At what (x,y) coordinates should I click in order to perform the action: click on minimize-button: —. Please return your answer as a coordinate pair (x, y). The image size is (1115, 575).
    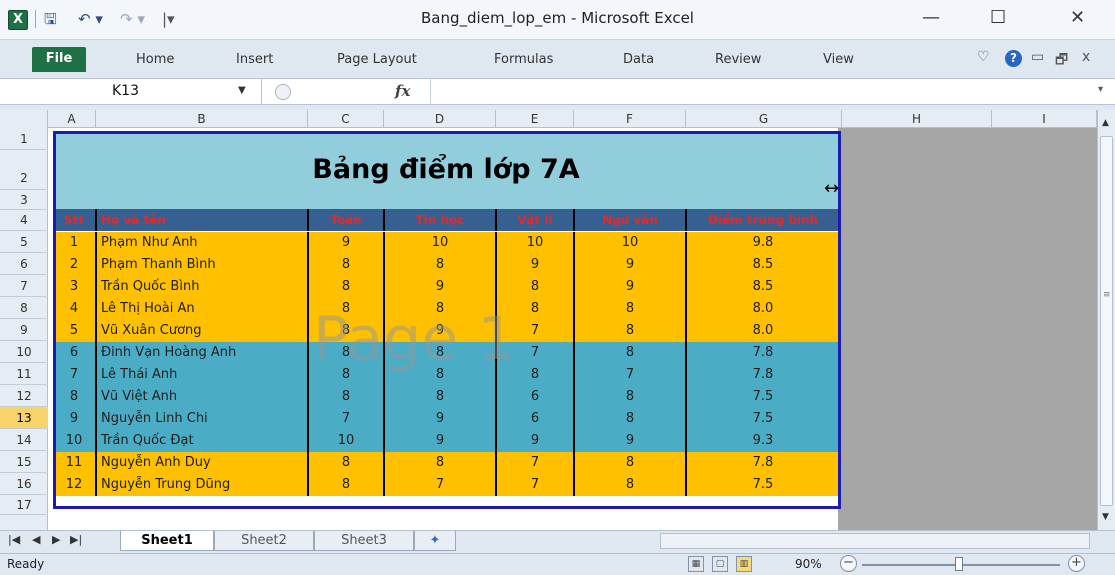
    Looking at the image, I should click on (931, 18).